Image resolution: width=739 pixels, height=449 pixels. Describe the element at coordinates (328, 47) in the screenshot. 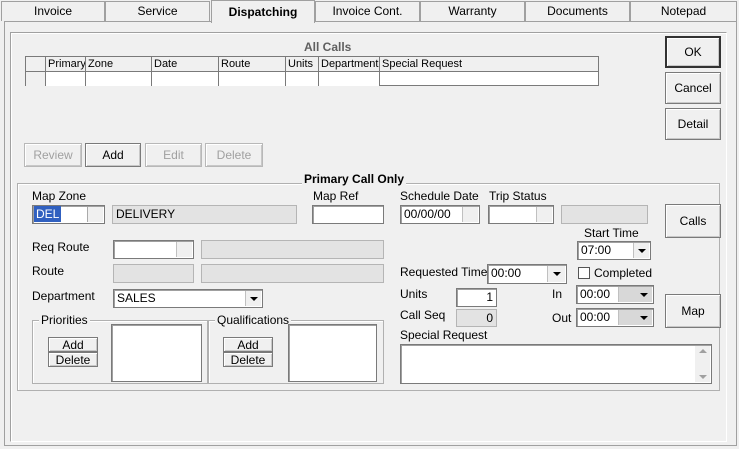

I see `all-calls-title: All Calls` at that location.